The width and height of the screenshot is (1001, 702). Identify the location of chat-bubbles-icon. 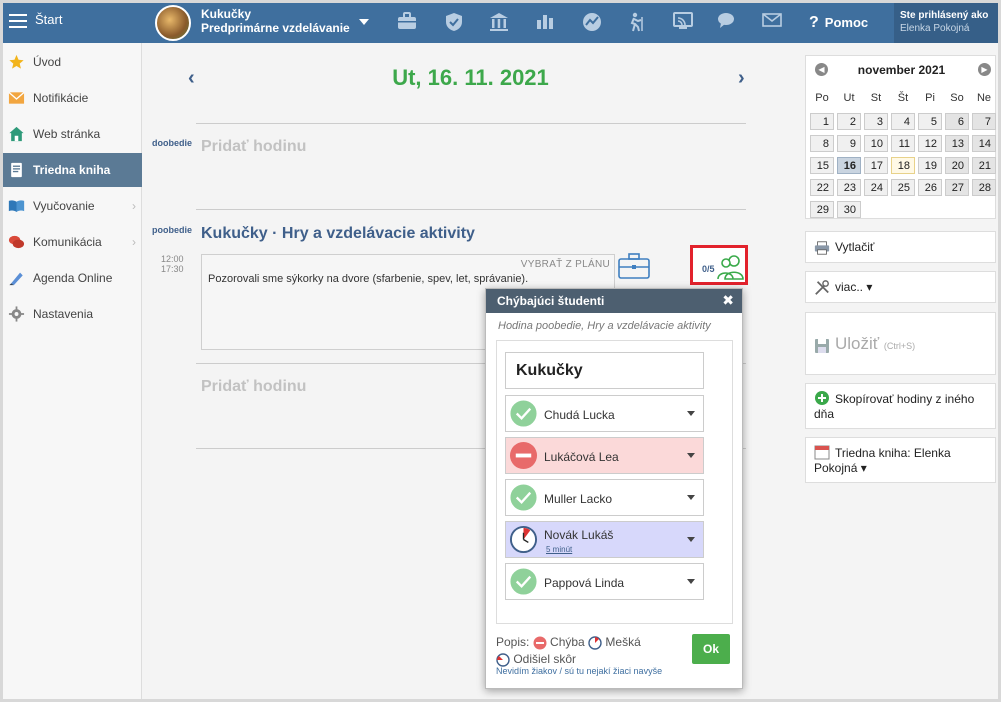
(727, 23).